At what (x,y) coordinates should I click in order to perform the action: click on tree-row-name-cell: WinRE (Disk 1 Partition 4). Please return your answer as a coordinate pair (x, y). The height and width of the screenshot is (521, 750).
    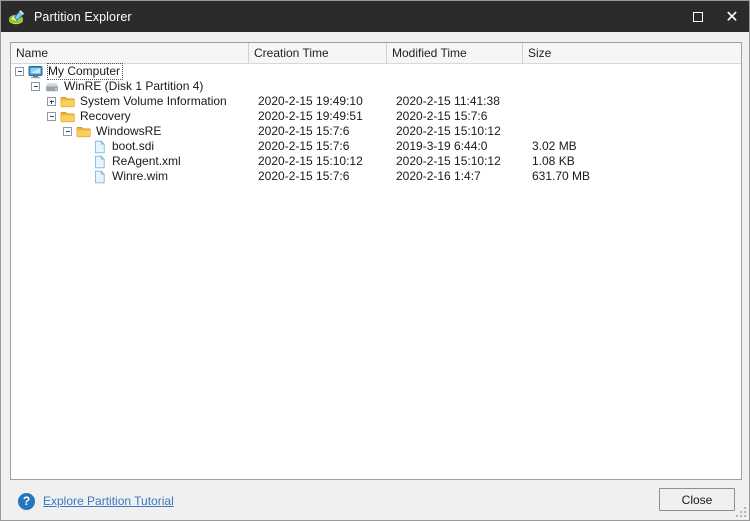
    Looking at the image, I should click on (118, 86).